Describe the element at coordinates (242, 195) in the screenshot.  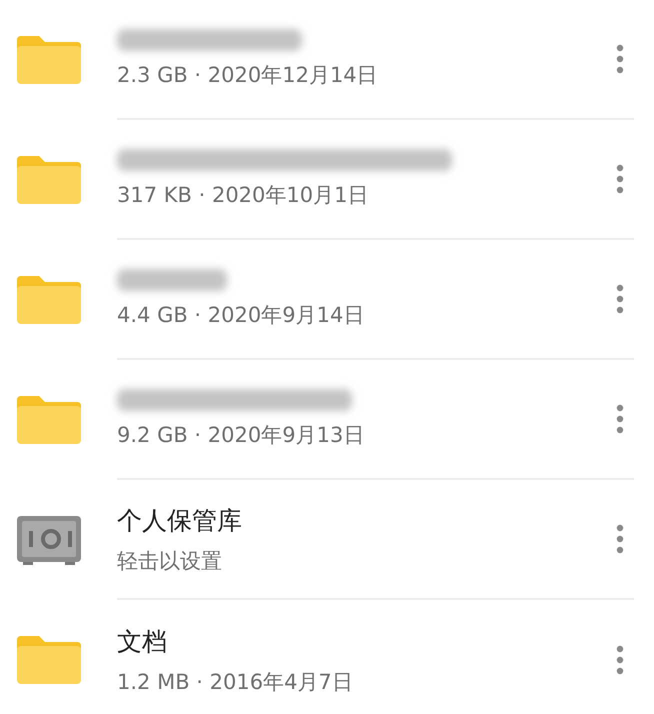
I see `file-details: 317 KB · 2020年10月1日` at that location.